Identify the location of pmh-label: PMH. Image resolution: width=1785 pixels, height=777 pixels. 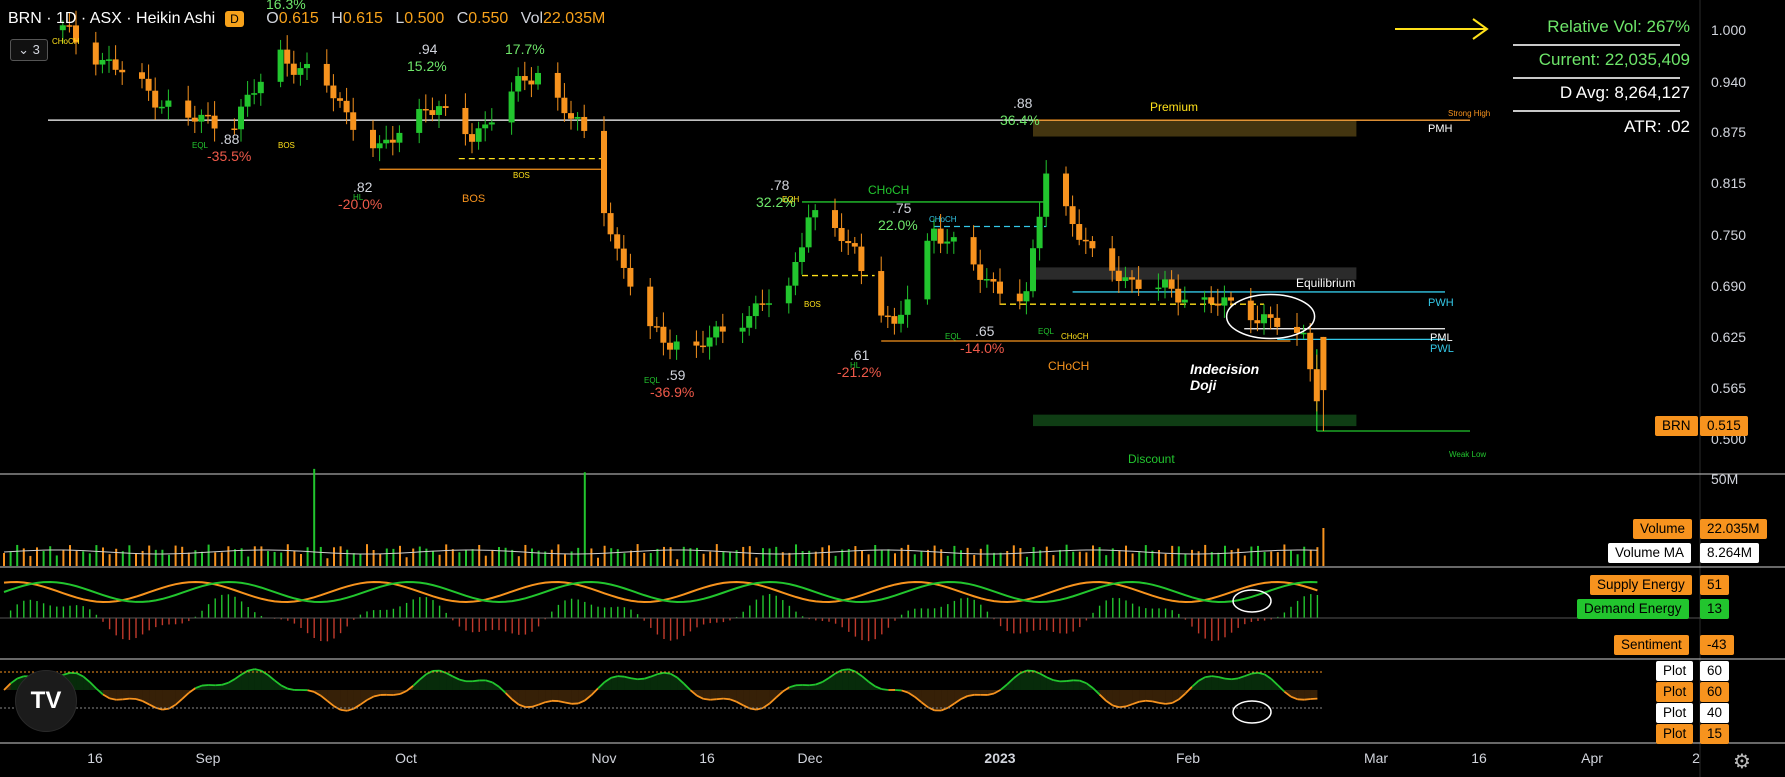
(1440, 129).